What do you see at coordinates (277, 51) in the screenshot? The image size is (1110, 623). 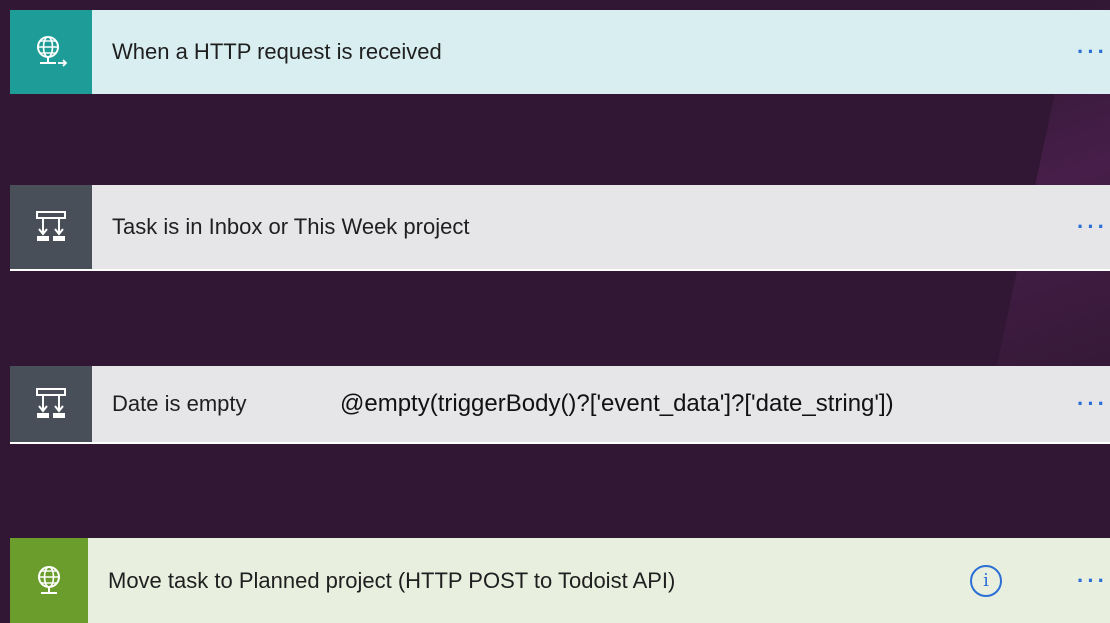 I see `step-title: When a HTTP request is received` at bounding box center [277, 51].